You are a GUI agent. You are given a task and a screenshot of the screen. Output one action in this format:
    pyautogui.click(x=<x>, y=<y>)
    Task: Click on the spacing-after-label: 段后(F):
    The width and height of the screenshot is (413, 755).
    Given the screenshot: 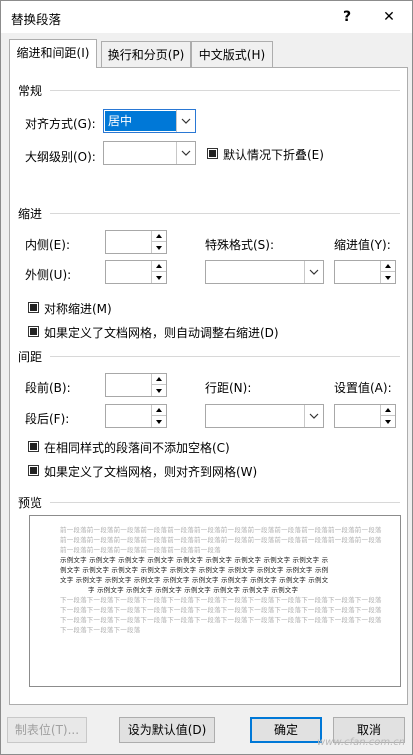 What is the action you would take?
    pyautogui.click(x=47, y=419)
    